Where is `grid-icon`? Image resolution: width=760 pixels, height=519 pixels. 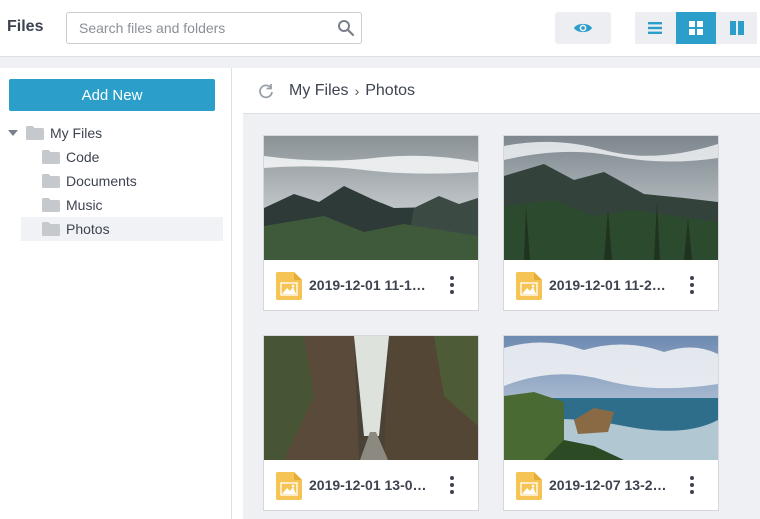 grid-icon is located at coordinates (696, 28).